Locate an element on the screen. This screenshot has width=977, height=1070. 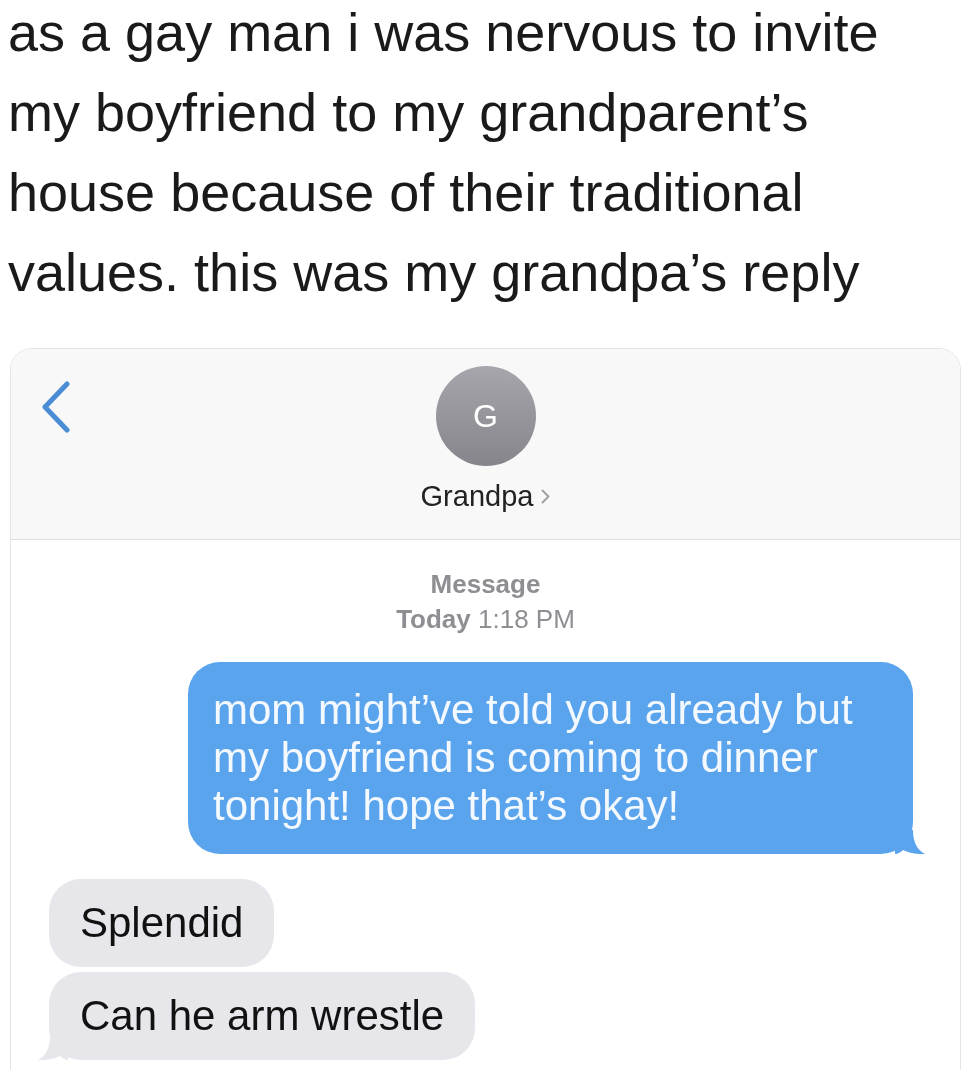
message-timestamp: Today 1:18 PM is located at coordinates (485, 619).